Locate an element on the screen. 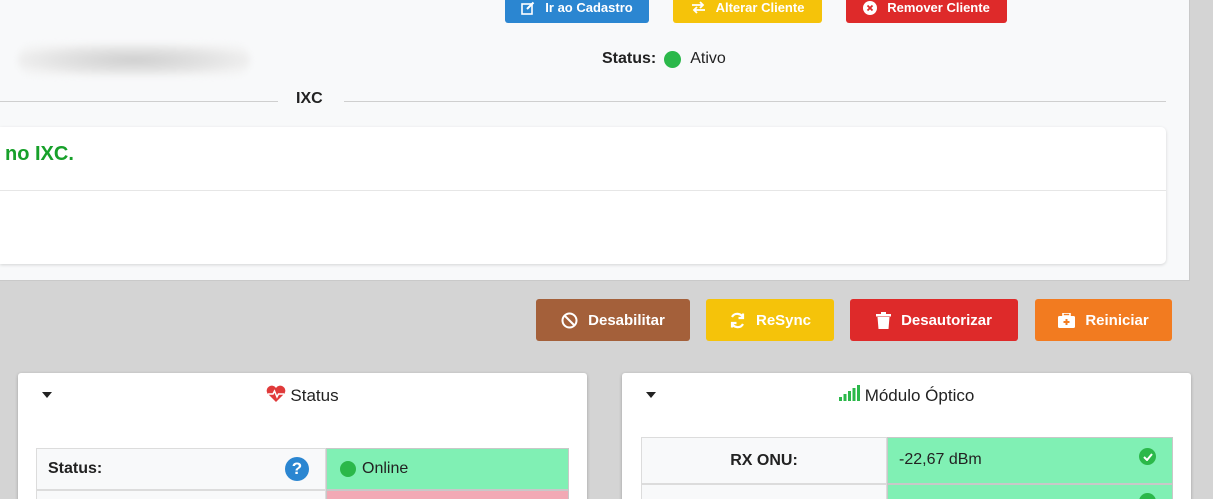 The height and width of the screenshot is (499, 1213). rx-onu-label-text: RX ONU: is located at coordinates (764, 460).